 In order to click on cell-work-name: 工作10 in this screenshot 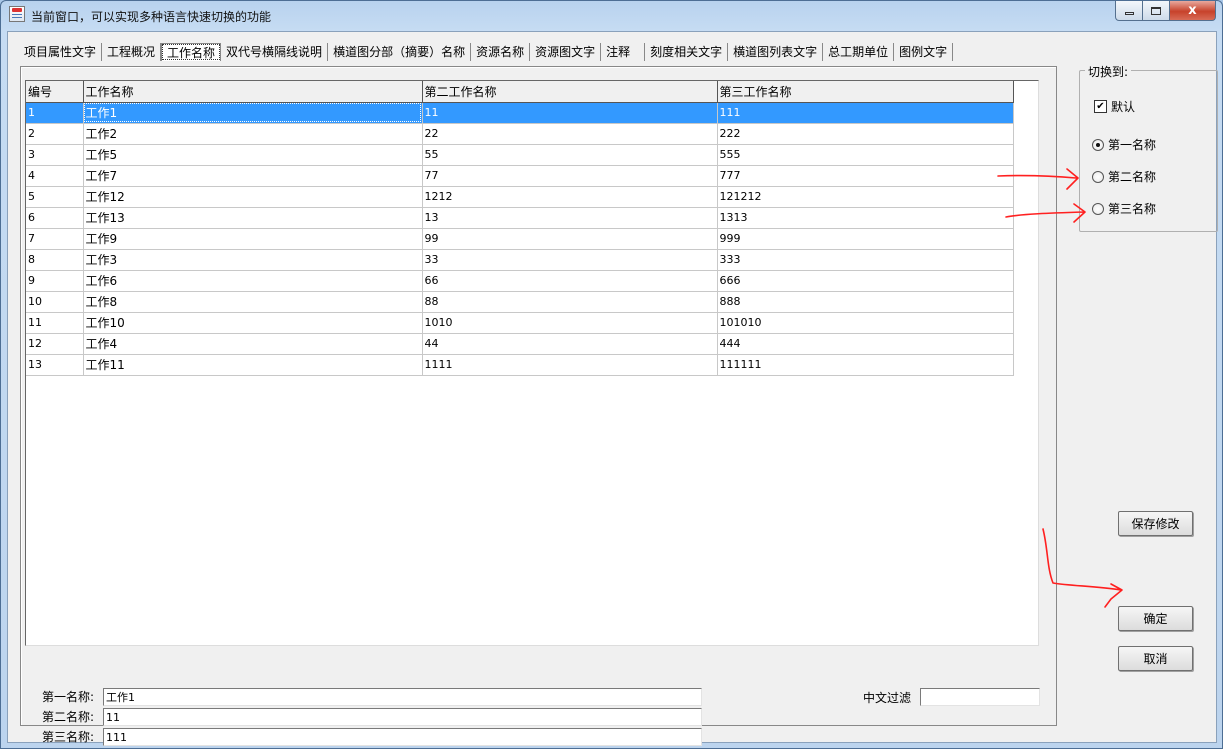, I will do `click(253, 323)`.